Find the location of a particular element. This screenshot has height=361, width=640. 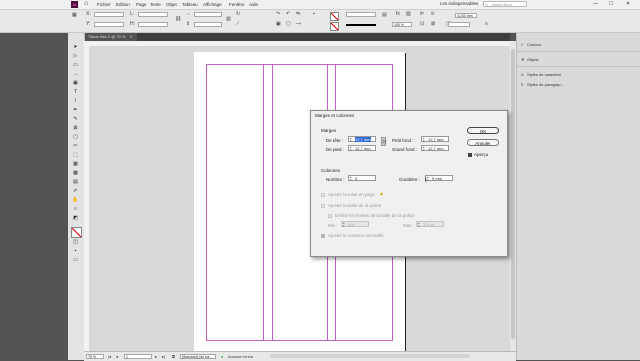

drop-shadow-icon: ▧ is located at coordinates (408, 14).